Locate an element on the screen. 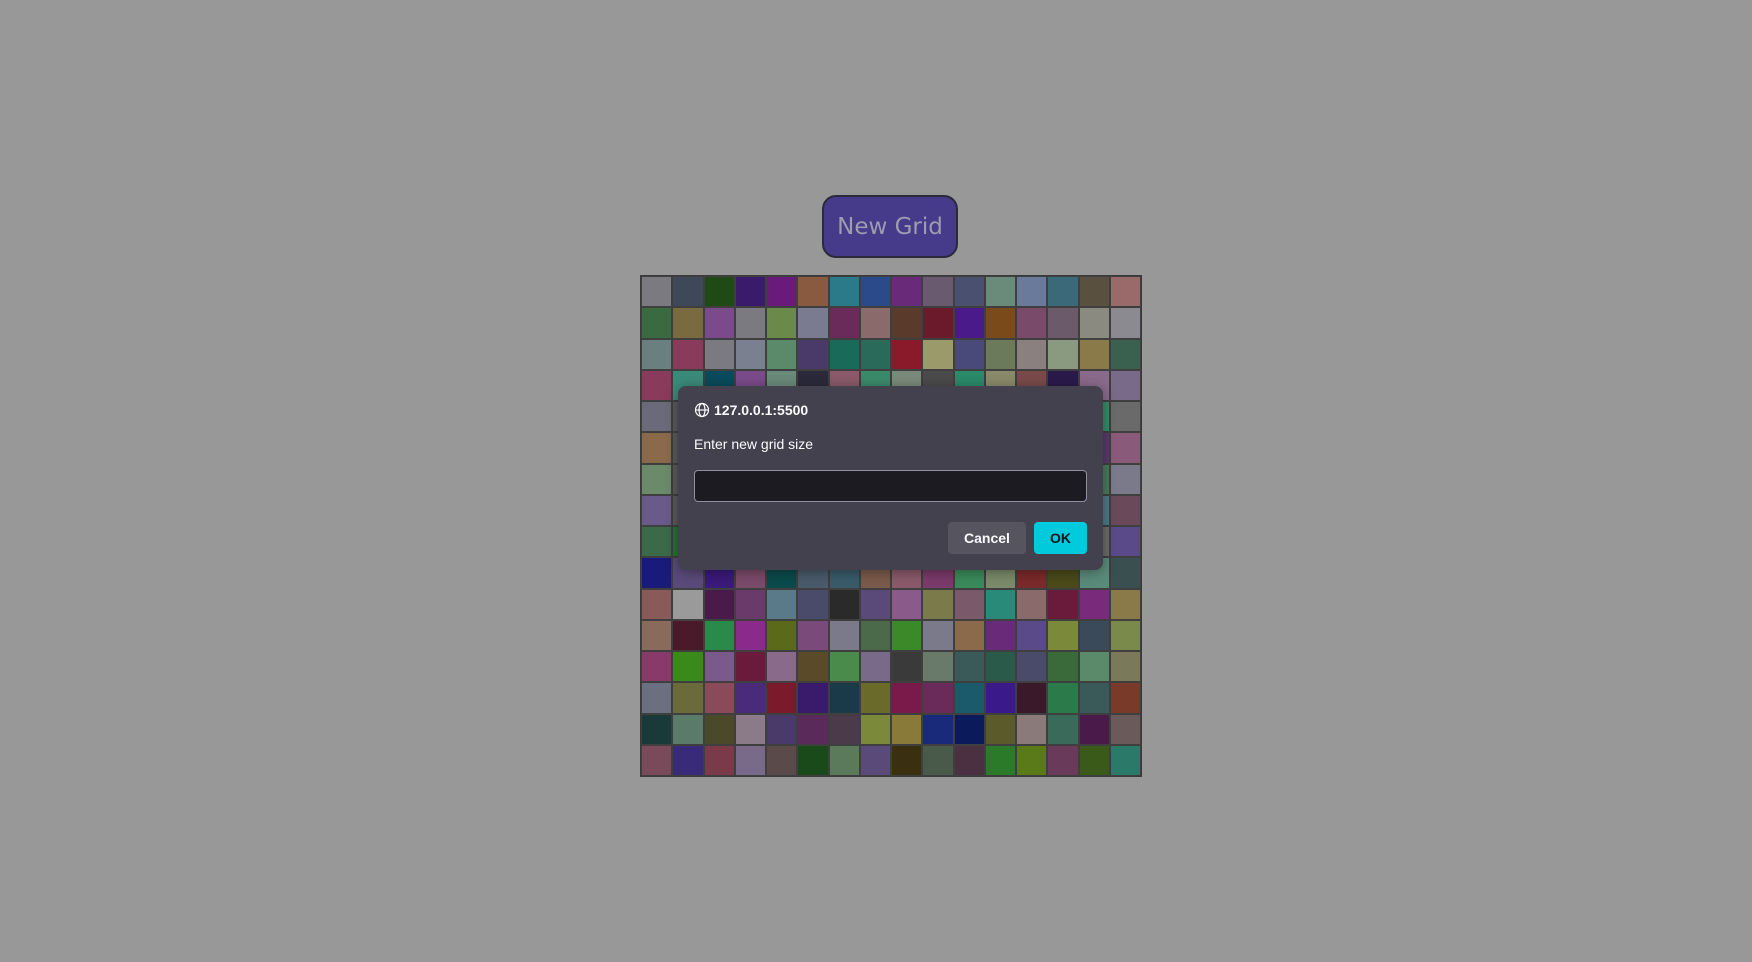  dialog-message: Enter new grid size is located at coordinates (754, 444).